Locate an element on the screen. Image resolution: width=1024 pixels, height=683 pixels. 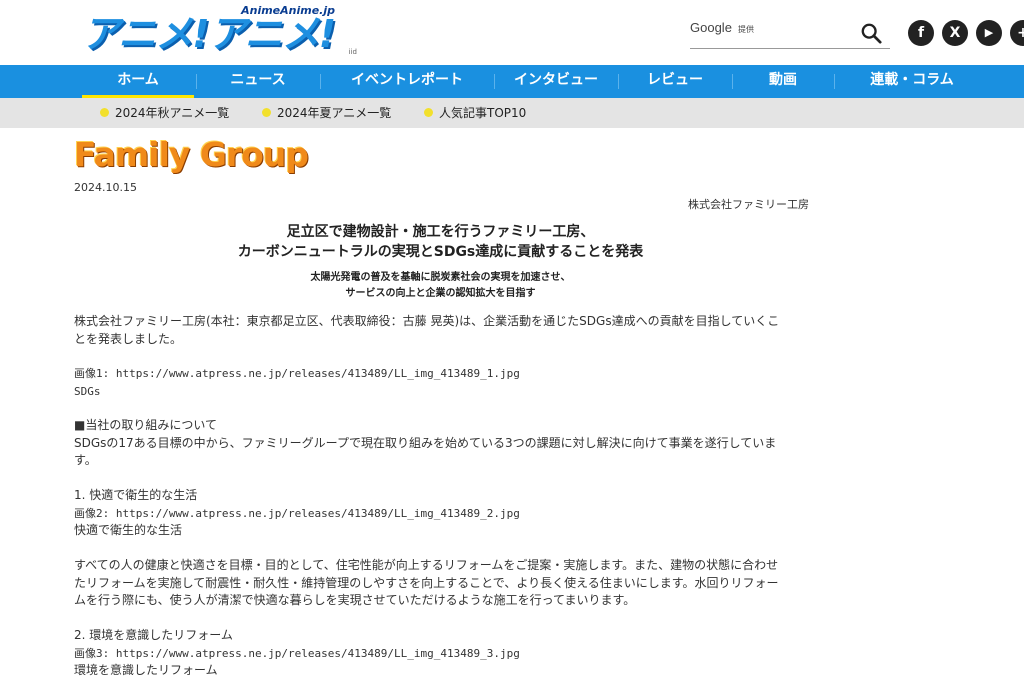
youtube-icon: ▶ is located at coordinates (989, 33).